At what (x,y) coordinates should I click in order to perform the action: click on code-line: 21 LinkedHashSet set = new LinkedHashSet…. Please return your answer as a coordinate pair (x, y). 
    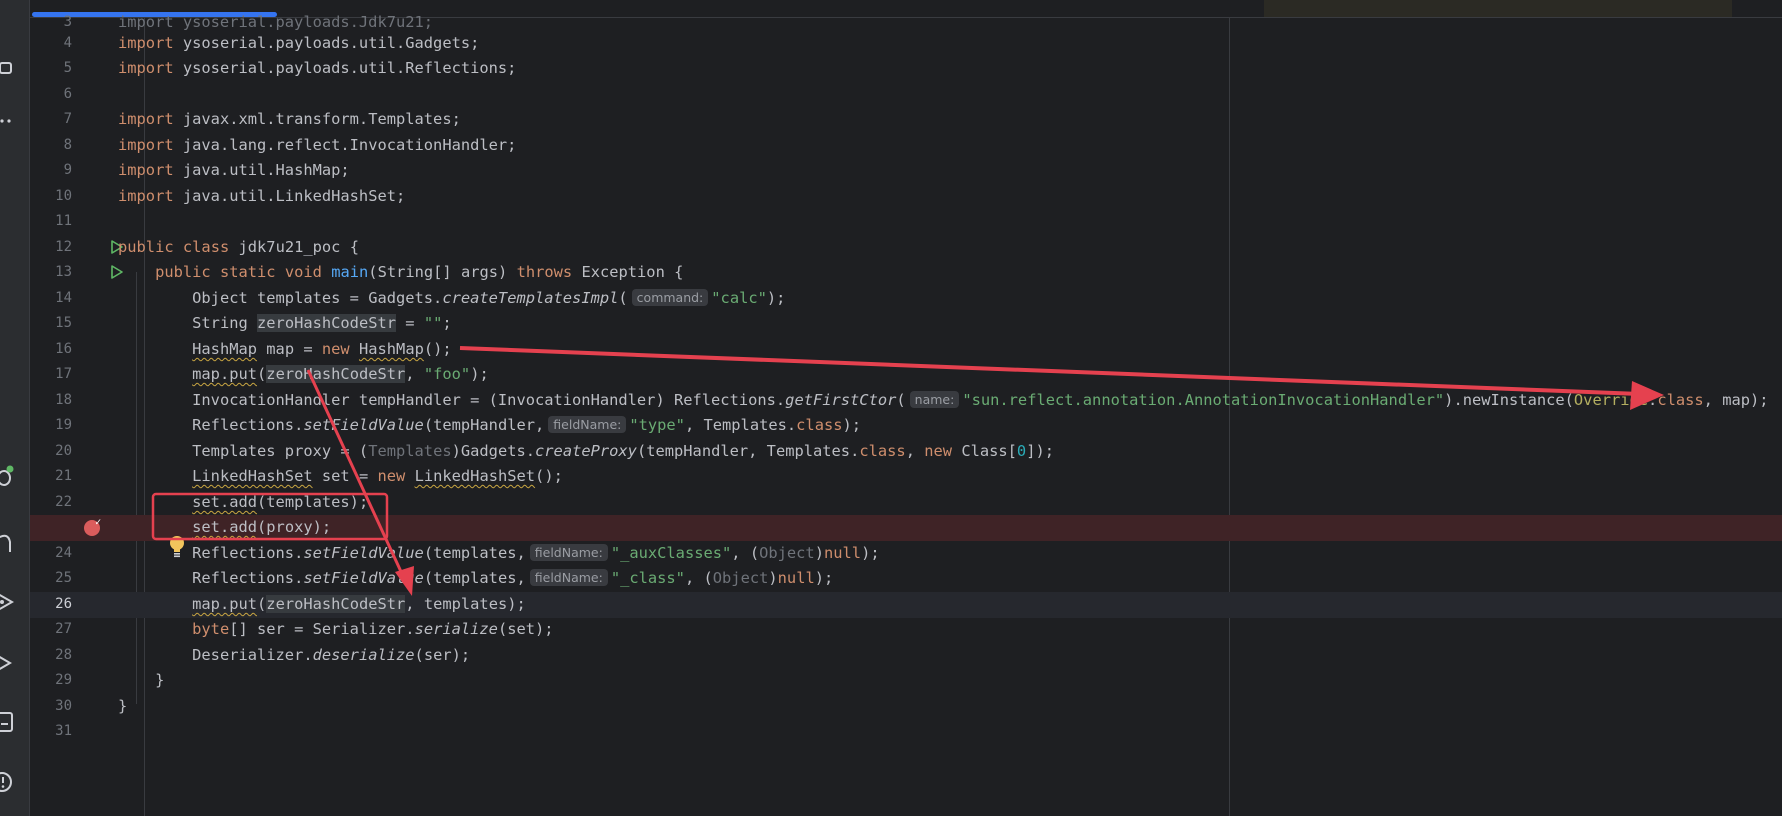
    Looking at the image, I should click on (906, 477).